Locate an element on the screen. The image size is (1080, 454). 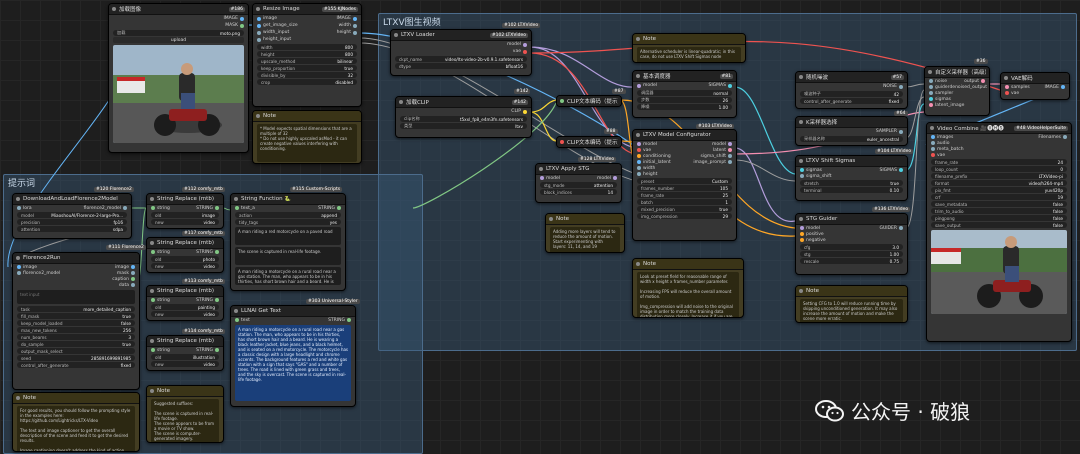
widget-crf: crf 19 is located at coordinates (999, 197).